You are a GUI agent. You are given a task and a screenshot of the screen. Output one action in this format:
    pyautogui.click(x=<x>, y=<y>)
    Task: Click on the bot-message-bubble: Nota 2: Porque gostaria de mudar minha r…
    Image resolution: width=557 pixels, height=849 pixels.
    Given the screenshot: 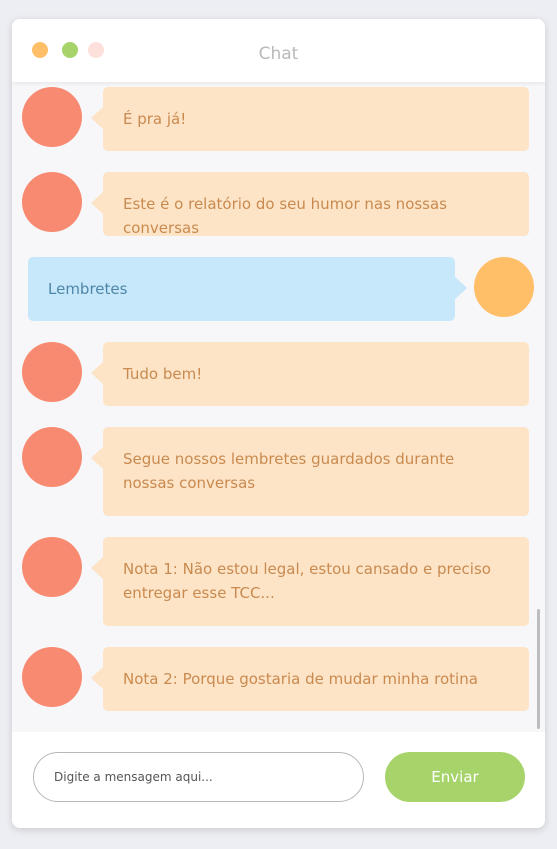 What is the action you would take?
    pyautogui.click(x=310, y=679)
    